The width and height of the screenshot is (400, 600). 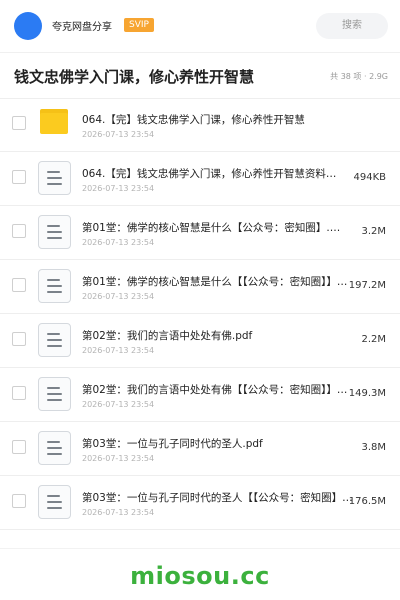 What do you see at coordinates (139, 25) in the screenshot?
I see `svip-badge: SVIP` at bounding box center [139, 25].